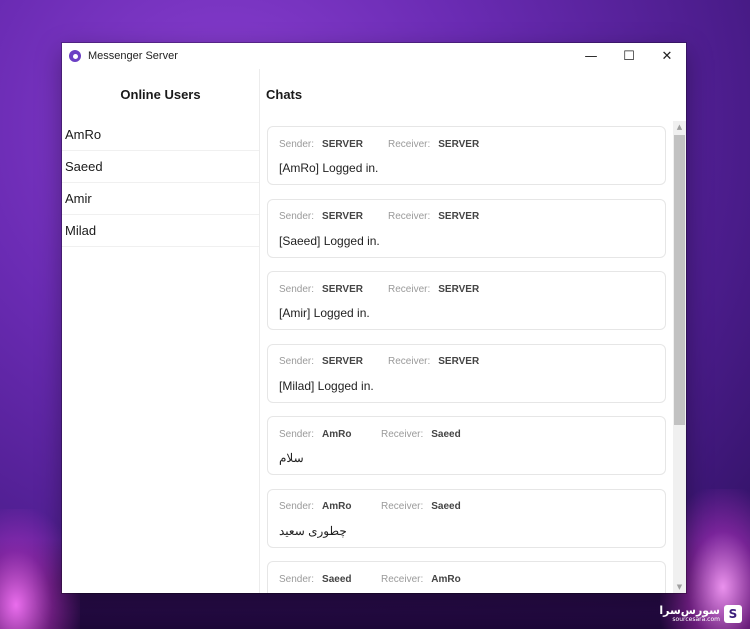  What do you see at coordinates (689, 610) in the screenshot?
I see `watermark-brand: سورس‌سرا` at bounding box center [689, 610].